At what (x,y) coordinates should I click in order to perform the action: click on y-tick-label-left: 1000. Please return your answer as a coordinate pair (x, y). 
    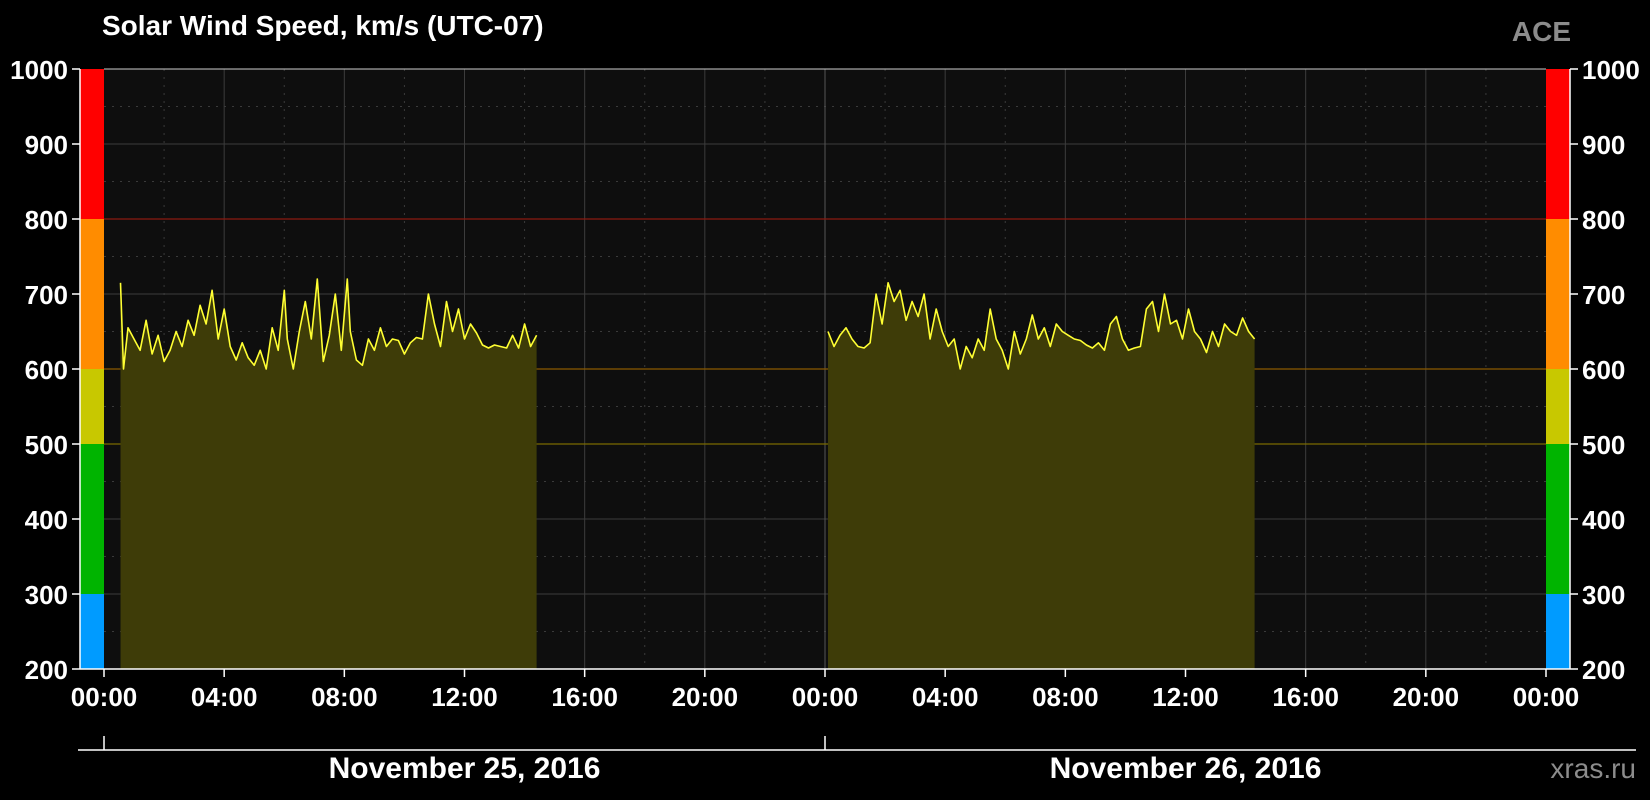
    Looking at the image, I should click on (39, 70).